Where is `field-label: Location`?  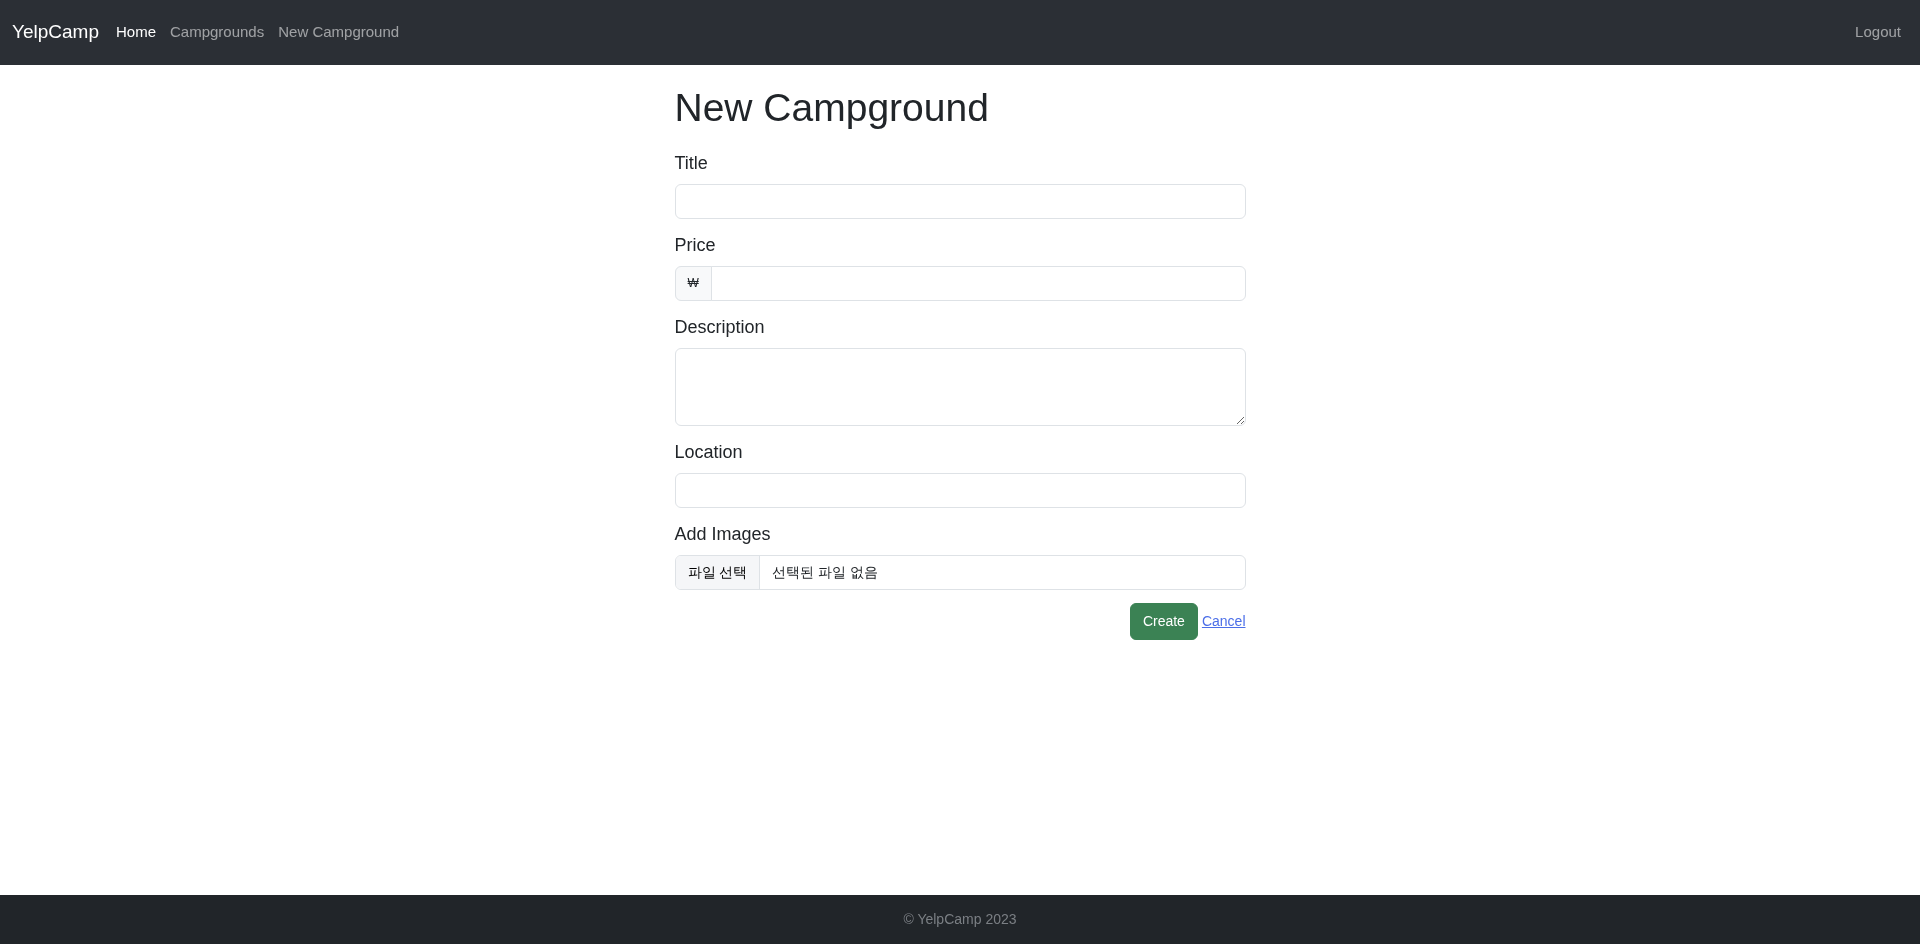 field-label: Location is located at coordinates (709, 452).